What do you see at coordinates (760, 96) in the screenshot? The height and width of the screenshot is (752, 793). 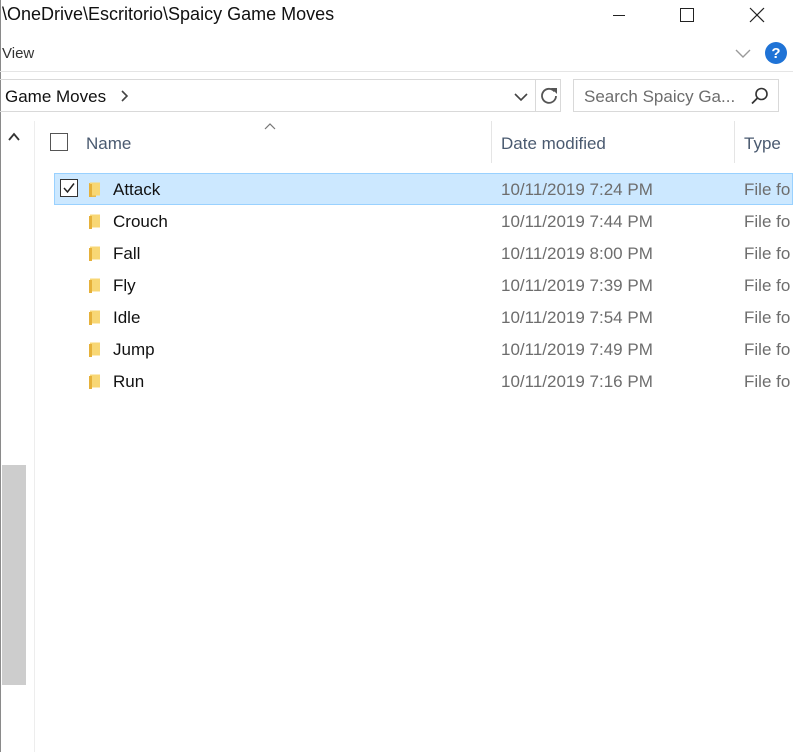 I see `search-icon` at bounding box center [760, 96].